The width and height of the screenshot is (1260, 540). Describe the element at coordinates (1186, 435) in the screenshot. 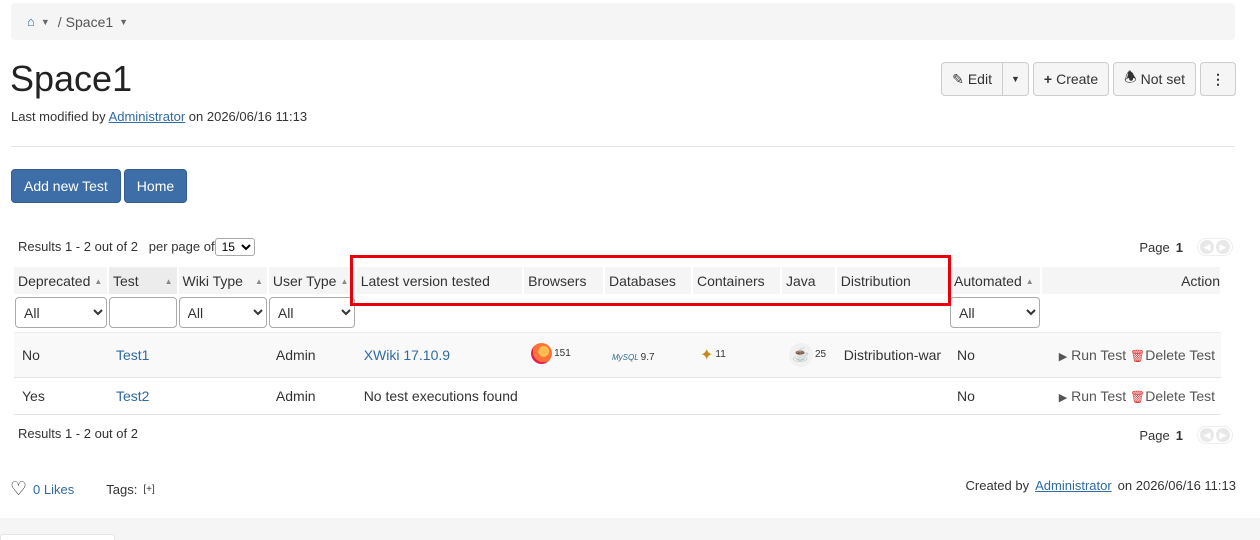

I see `pager-bottom: Page 1 ◀ ▶` at that location.